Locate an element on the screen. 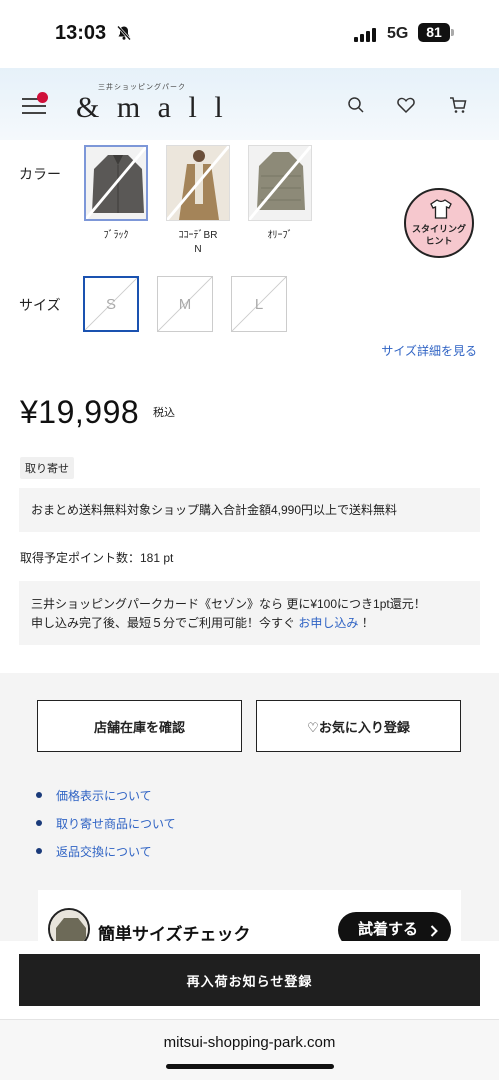 The image size is (499, 1080). styling-hint-button: スタイリング ヒント is located at coordinates (439, 223).